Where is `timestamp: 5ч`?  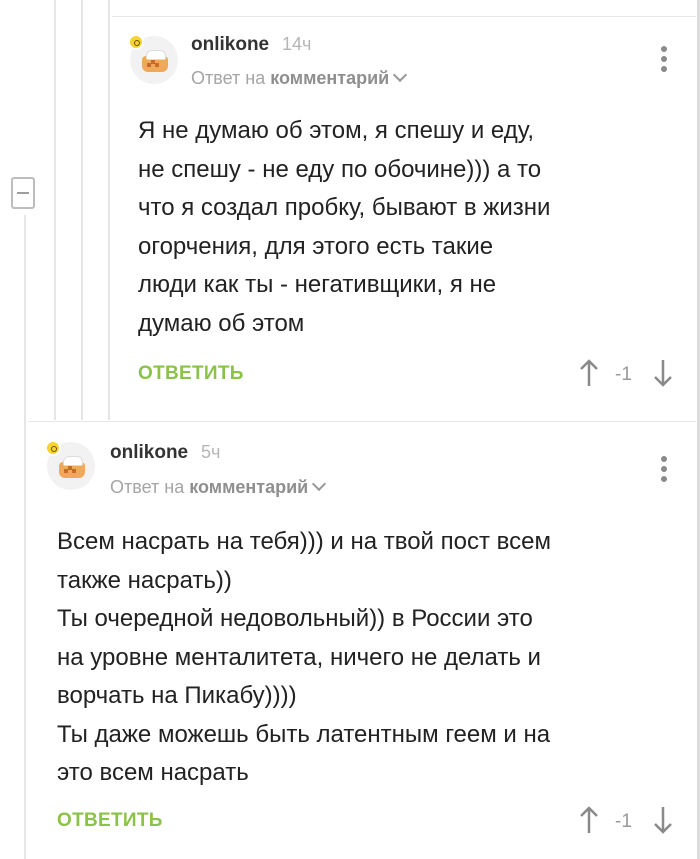
timestamp: 5ч is located at coordinates (211, 452).